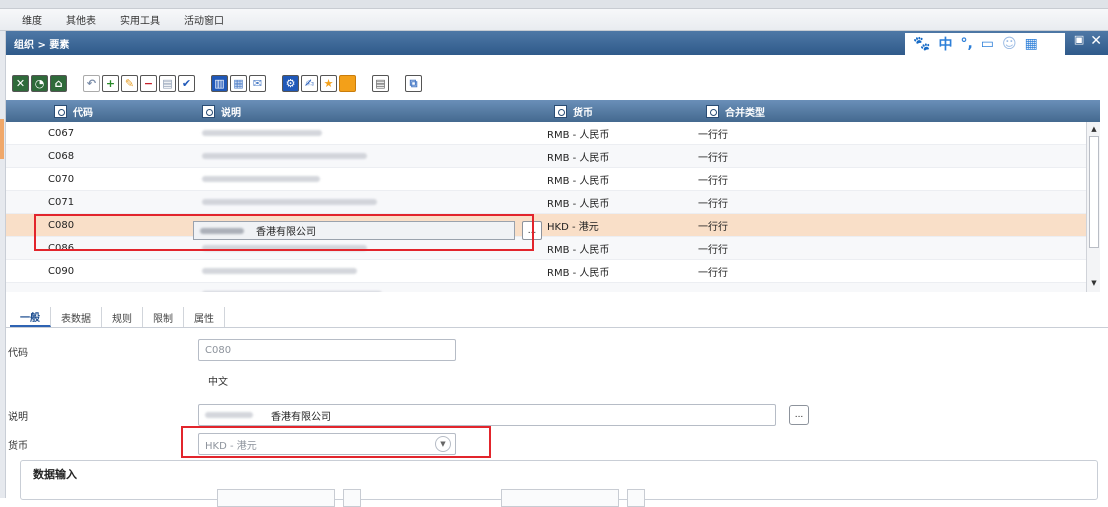  I want to click on excel-export-icon: ✕, so click(20, 83).